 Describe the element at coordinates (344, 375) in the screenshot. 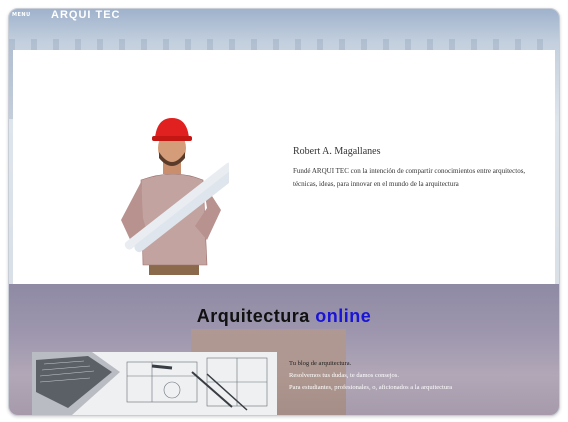

I see `blog-line-2: Resolvemos tus dudas, te damos consejos.` at that location.